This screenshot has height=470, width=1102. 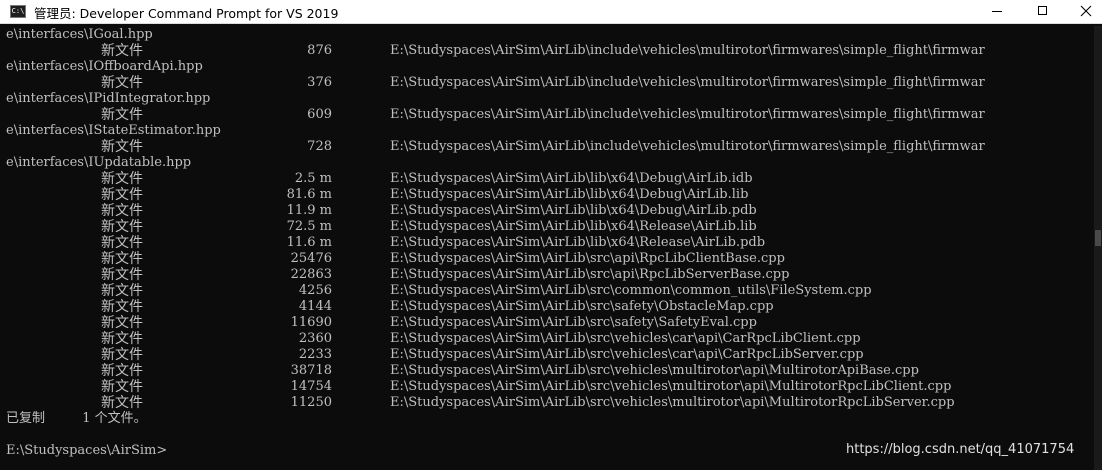 I want to click on console-line: e\interfaces\IGoal.hpp, so click(x=79, y=34).